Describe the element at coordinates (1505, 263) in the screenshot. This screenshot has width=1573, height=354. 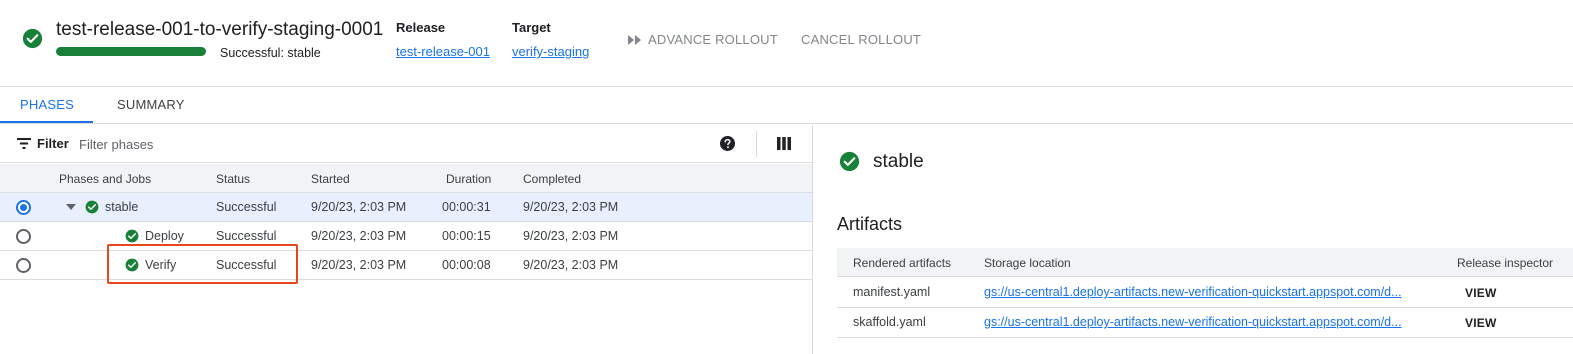
I see `column-header-release-inspector: Release inspector` at that location.